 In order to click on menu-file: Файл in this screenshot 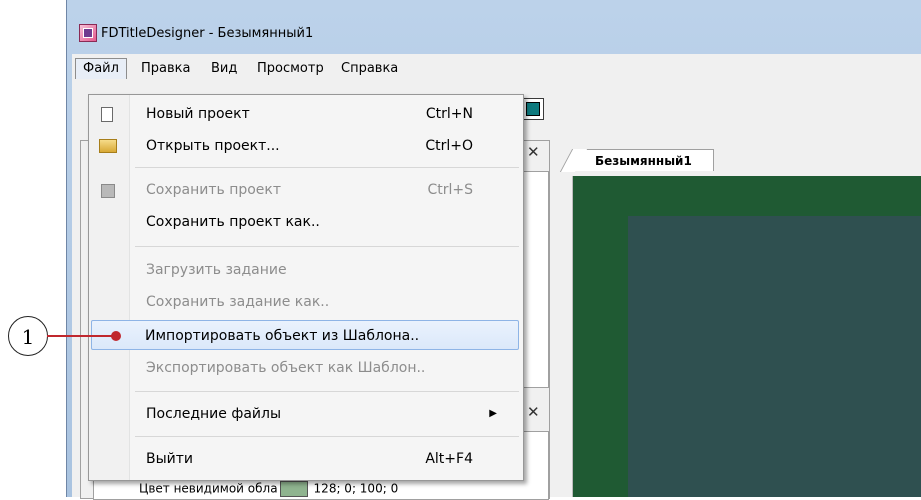, I will do `click(101, 68)`.